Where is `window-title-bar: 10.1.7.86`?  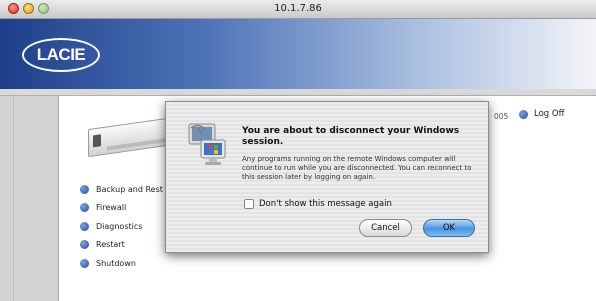 window-title-bar: 10.1.7.86 is located at coordinates (298, 9).